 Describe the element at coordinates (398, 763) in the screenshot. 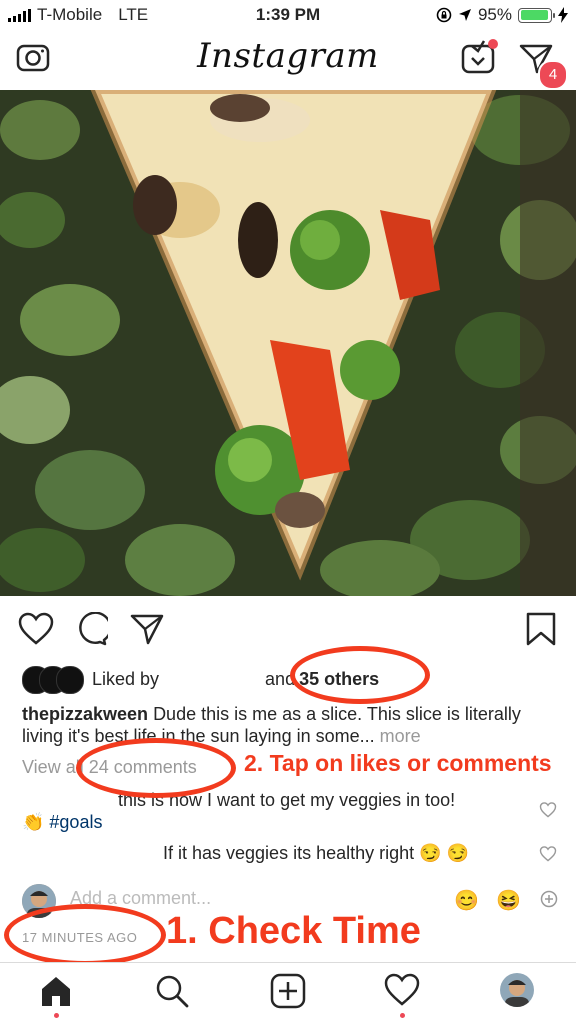

I see `annotation-step-2: 2. Tap on likes or comments` at that location.